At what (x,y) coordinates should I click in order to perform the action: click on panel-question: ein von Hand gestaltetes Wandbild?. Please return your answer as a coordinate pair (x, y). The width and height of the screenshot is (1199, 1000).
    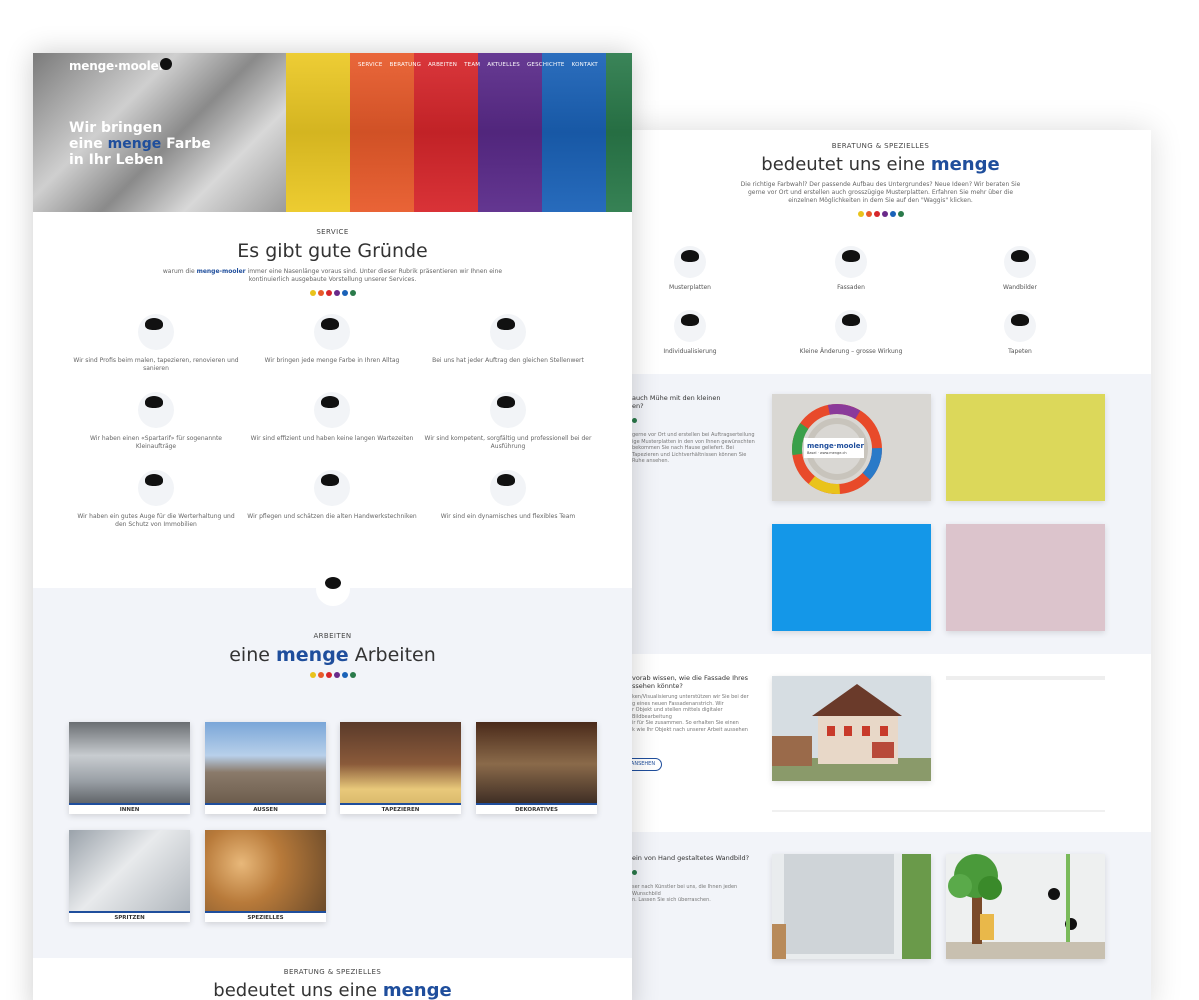
    Looking at the image, I should click on (691, 858).